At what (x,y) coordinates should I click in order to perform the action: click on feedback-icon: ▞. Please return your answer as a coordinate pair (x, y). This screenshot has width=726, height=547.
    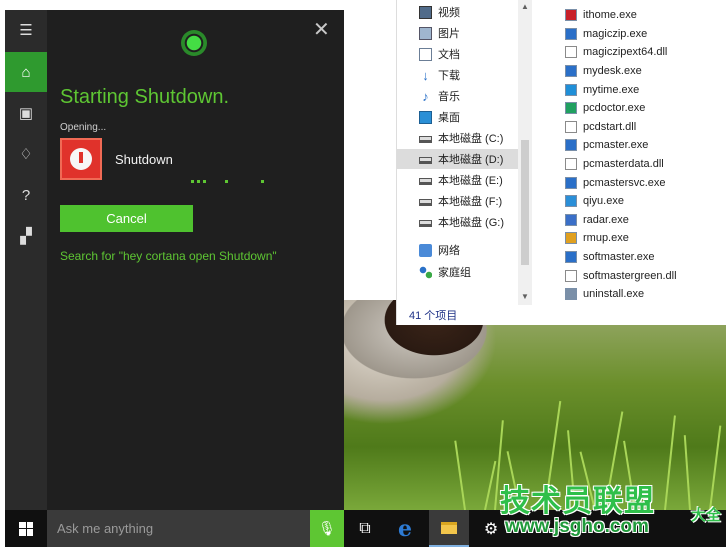
    Looking at the image, I should click on (26, 236).